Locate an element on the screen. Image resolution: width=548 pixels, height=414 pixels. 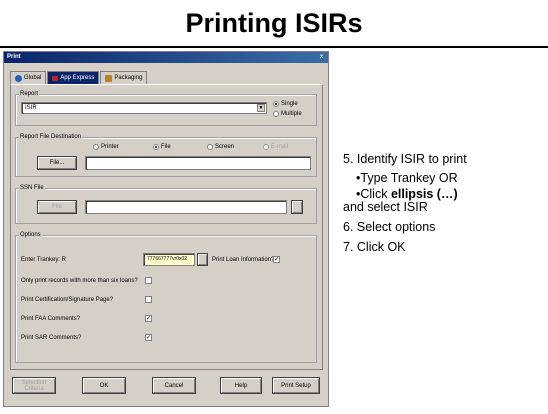
ssn-file-group-label: SSN File is located at coordinates (32, 188).